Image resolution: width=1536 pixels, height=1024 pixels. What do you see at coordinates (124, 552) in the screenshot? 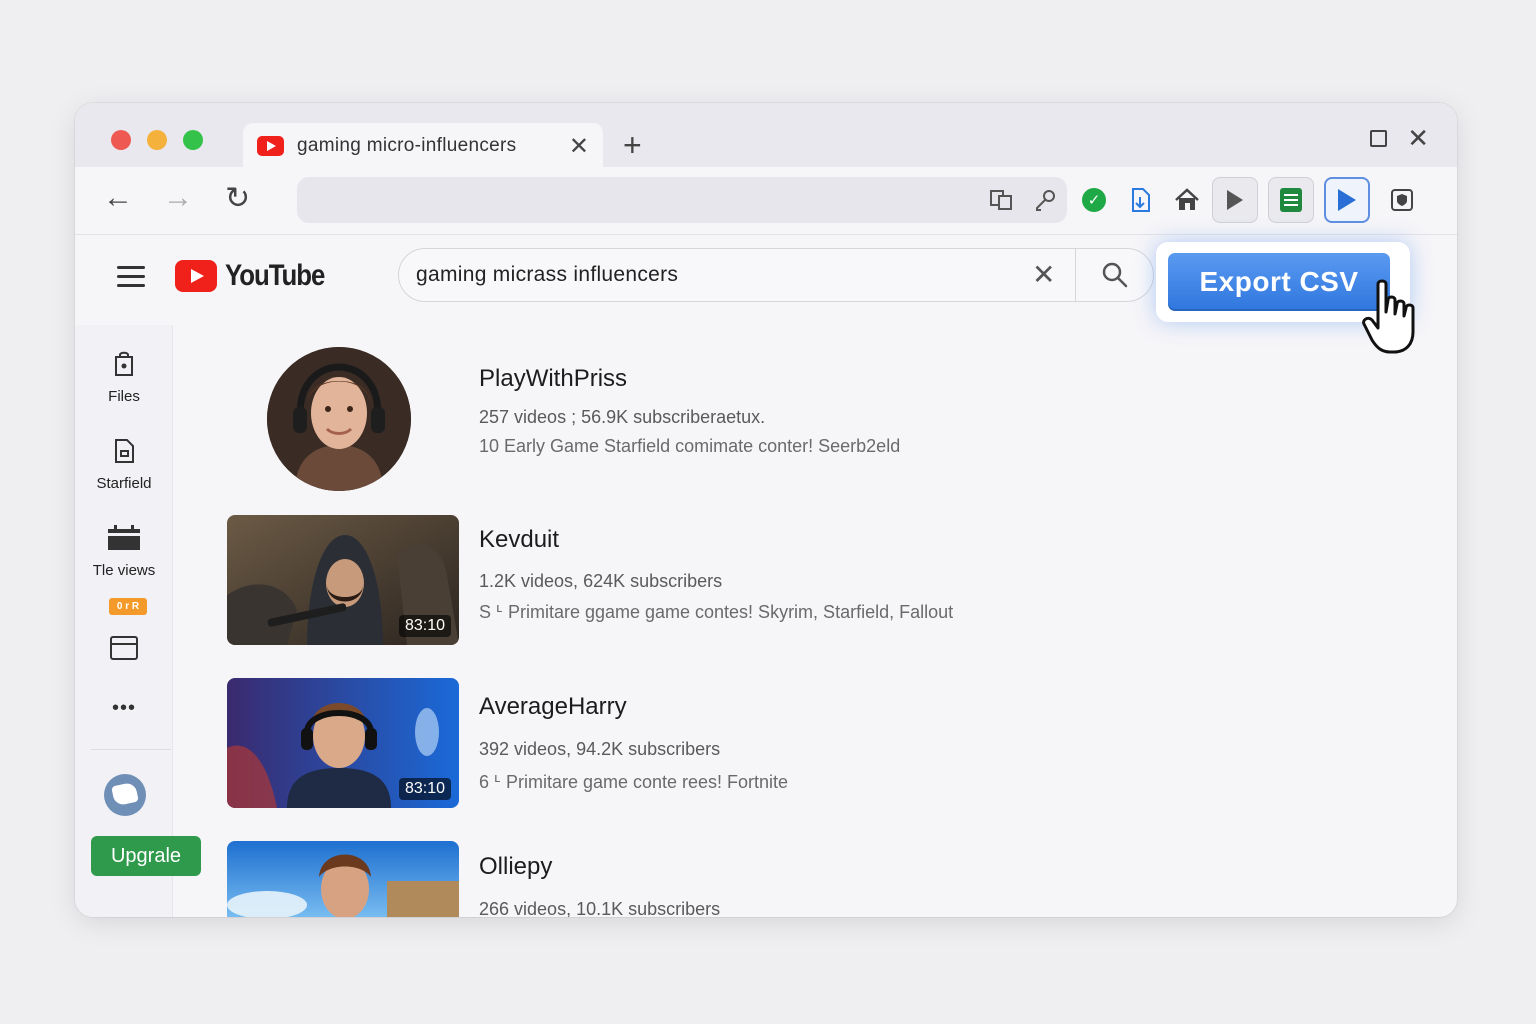
I see `sidebar-item-views: Tle views` at bounding box center [124, 552].